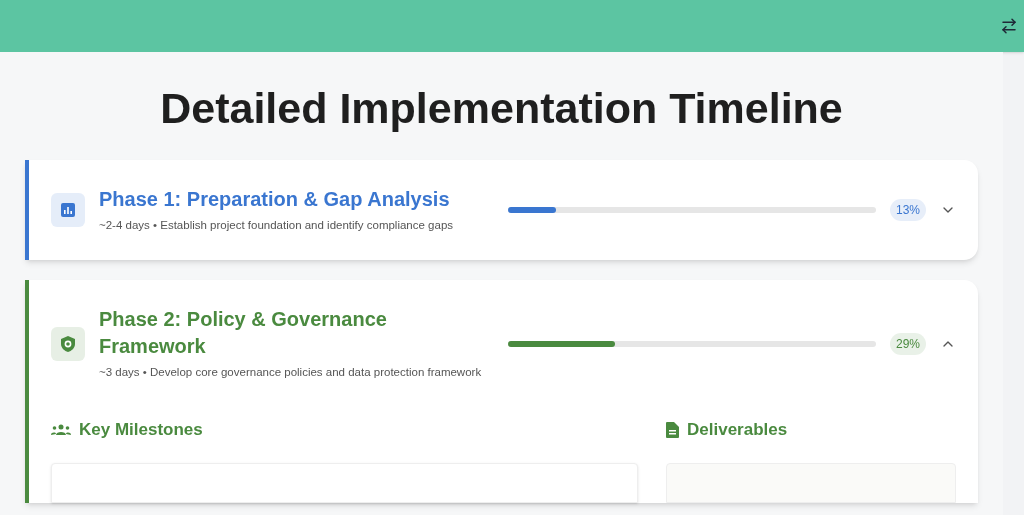  Describe the element at coordinates (291, 199) in the screenshot. I see `phase-title: Phase 1: Preparation & Gap Analysis` at that location.